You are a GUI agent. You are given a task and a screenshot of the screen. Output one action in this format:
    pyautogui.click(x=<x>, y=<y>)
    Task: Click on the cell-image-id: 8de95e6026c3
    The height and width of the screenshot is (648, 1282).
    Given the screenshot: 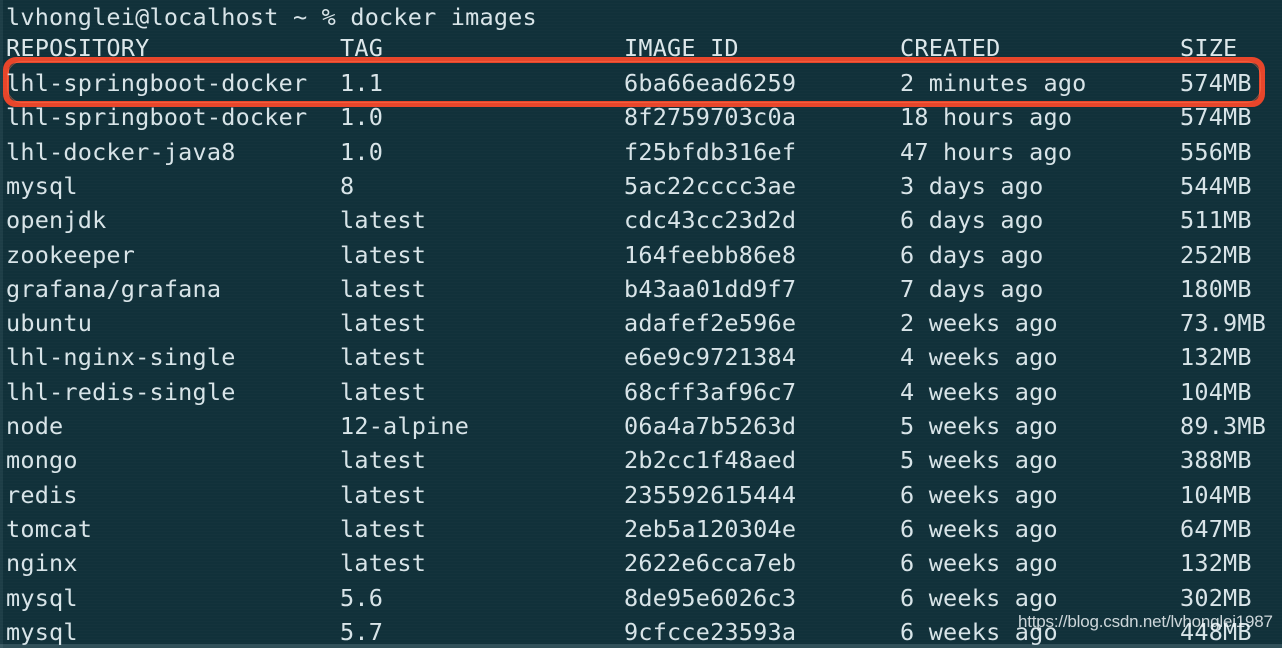 What is the action you would take?
    pyautogui.click(x=710, y=597)
    